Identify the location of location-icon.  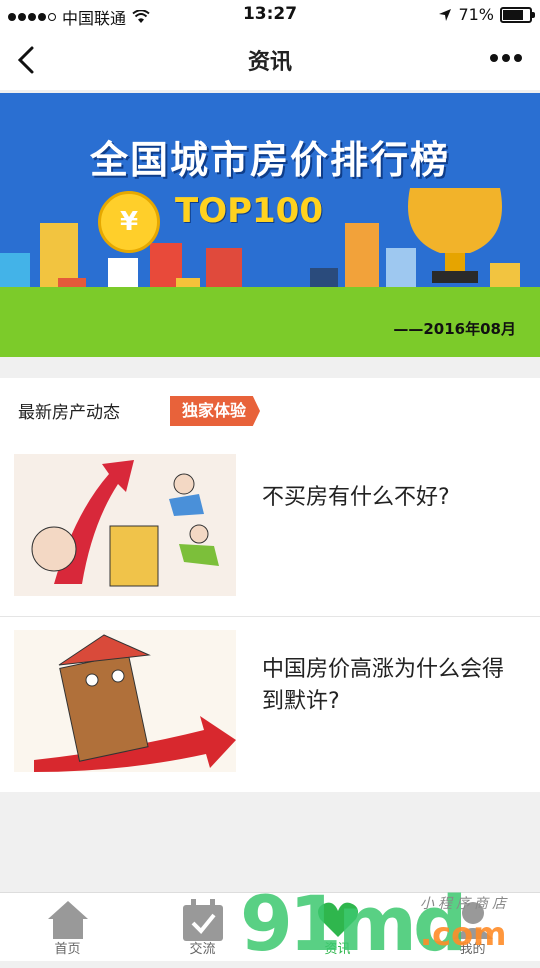
(445, 14).